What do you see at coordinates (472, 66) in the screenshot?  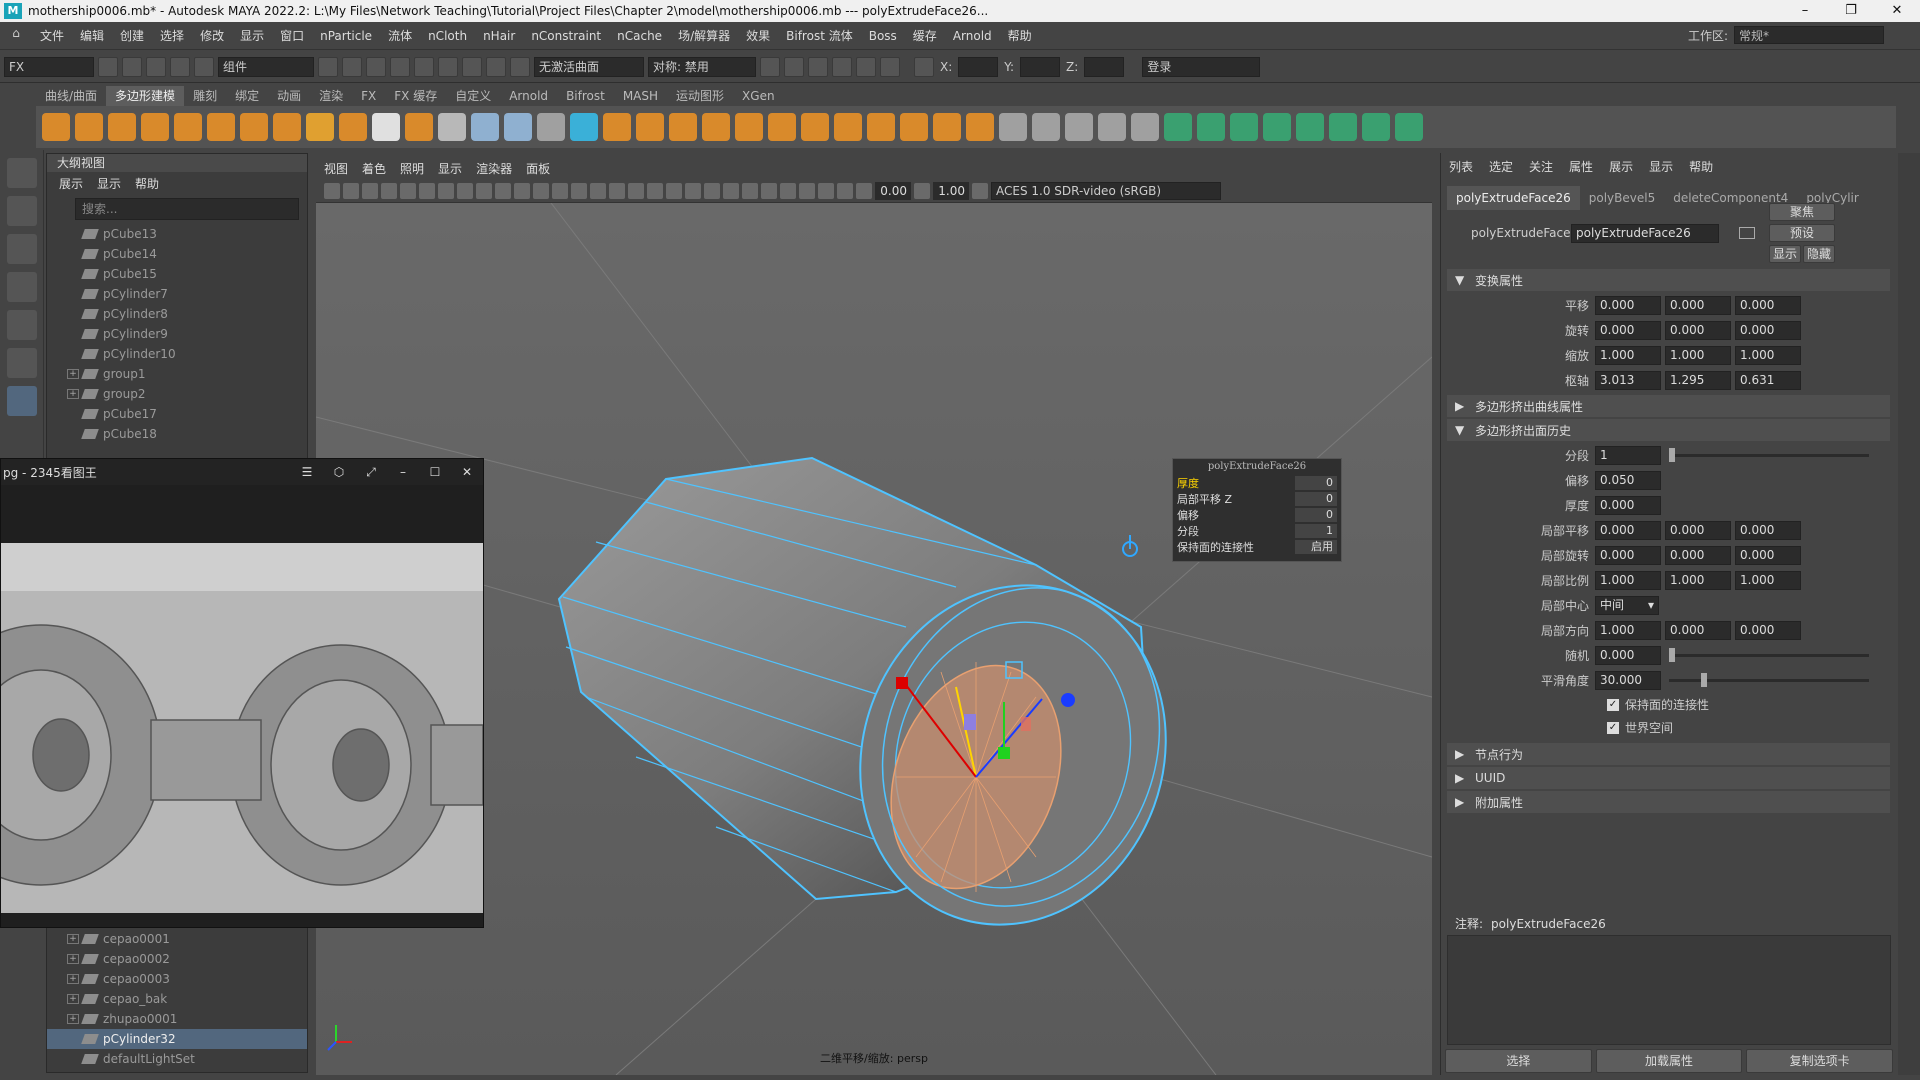 I see `snap-view-icon` at bounding box center [472, 66].